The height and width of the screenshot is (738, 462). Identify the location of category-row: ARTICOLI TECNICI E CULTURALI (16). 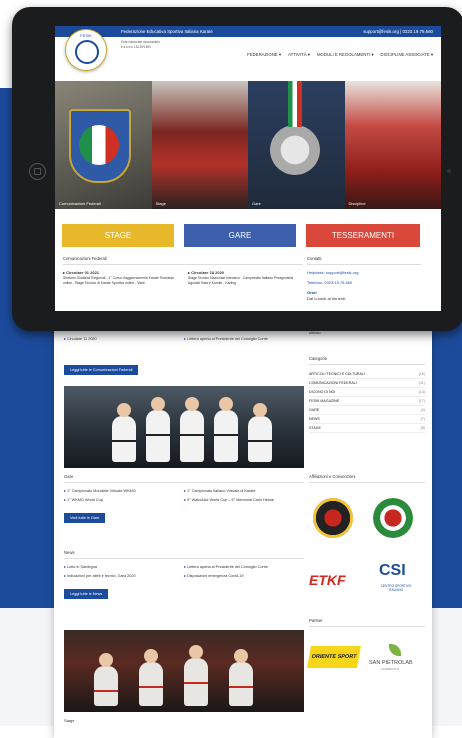
(367, 374).